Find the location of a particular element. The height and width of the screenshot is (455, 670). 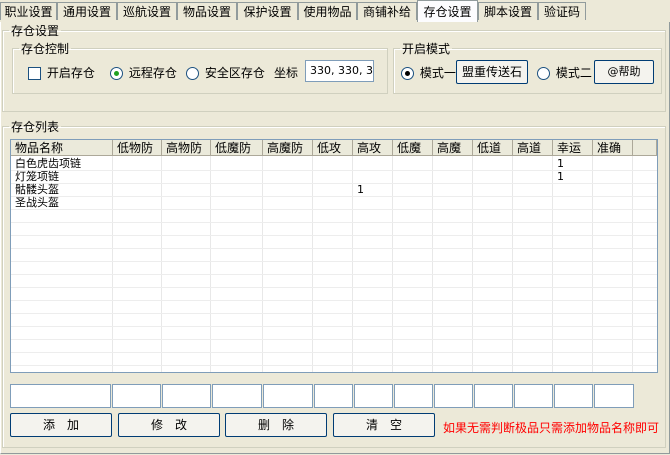

tab-general-settings: 通用设置 is located at coordinates (87, 11).